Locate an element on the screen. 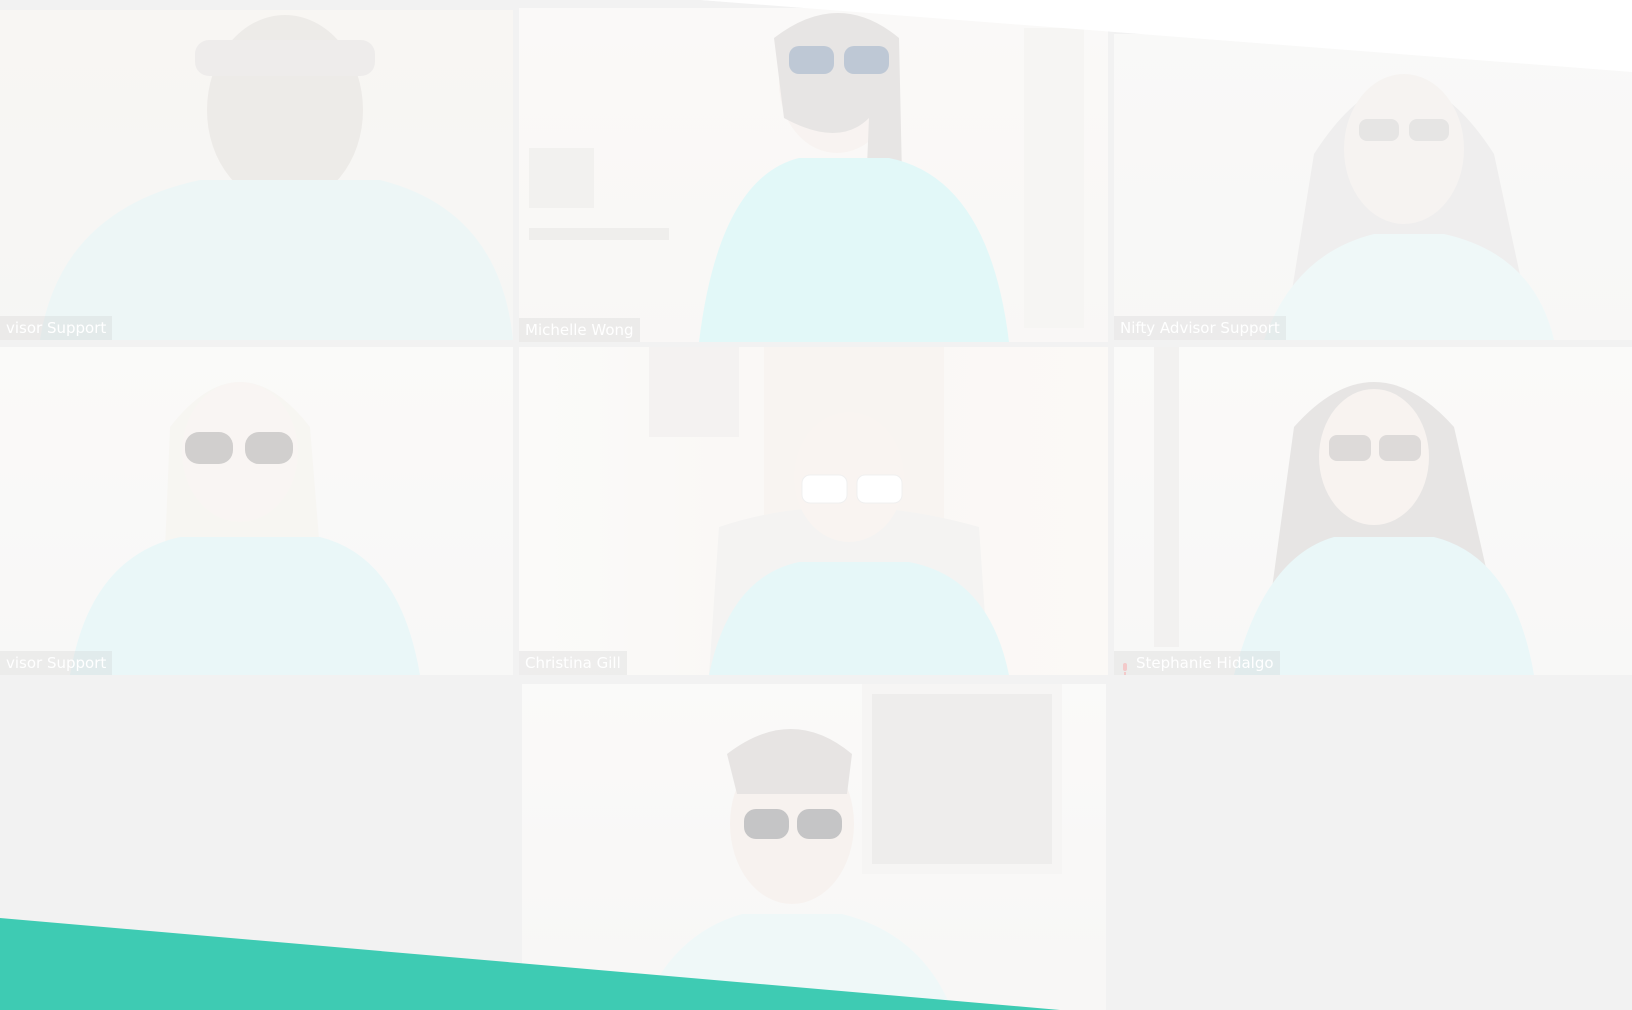 This screenshot has width=1632, height=1010. microphone-muted-icon is located at coordinates (1125, 666).